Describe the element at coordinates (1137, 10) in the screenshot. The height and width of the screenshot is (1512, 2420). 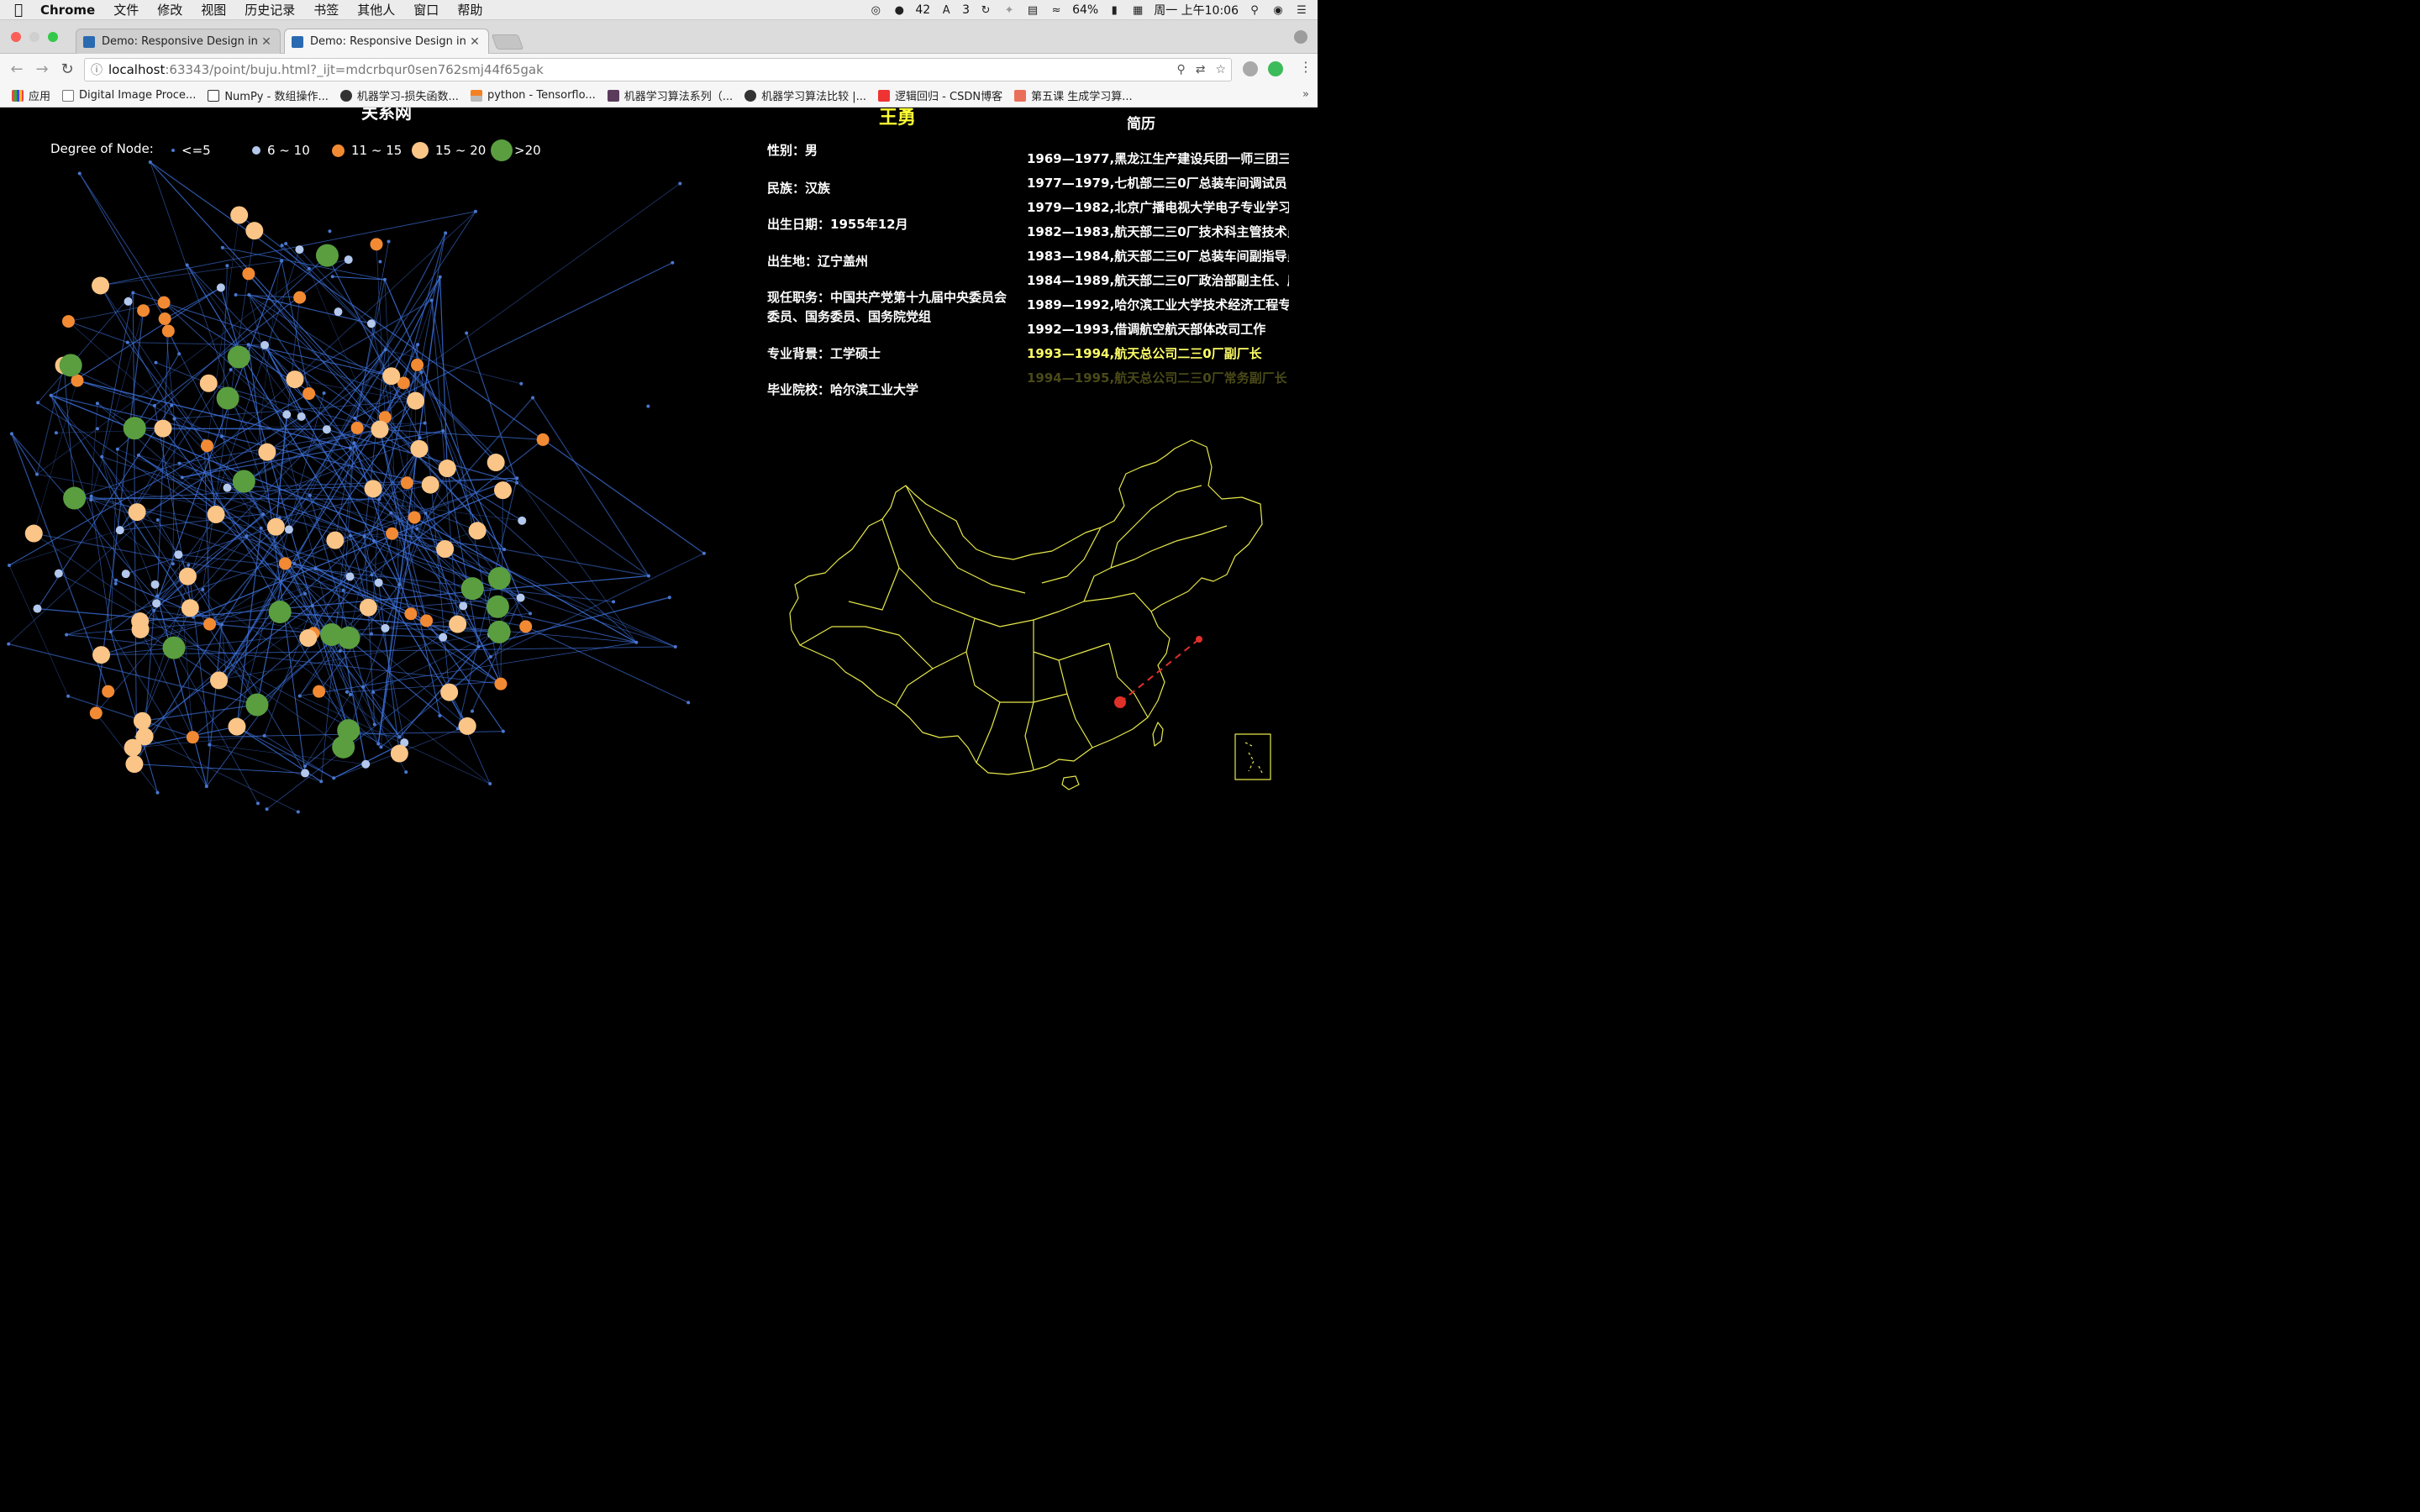
I see `input-method-icon: ▦` at that location.